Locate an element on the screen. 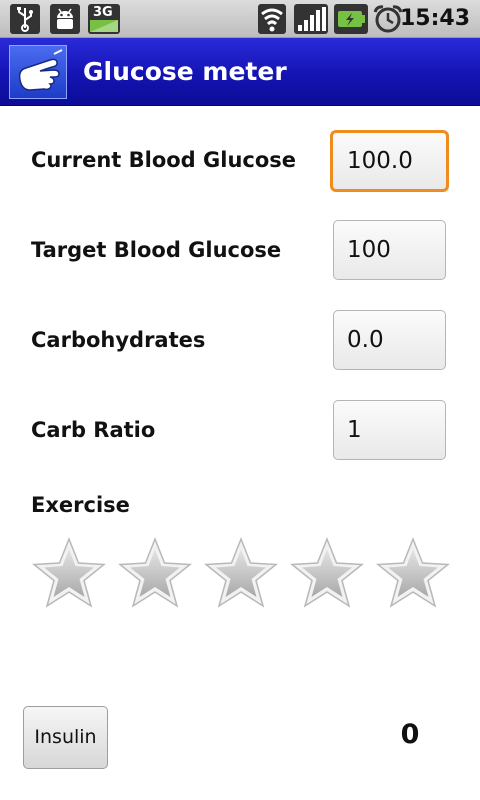  3g-label: 3G is located at coordinates (103, 12).